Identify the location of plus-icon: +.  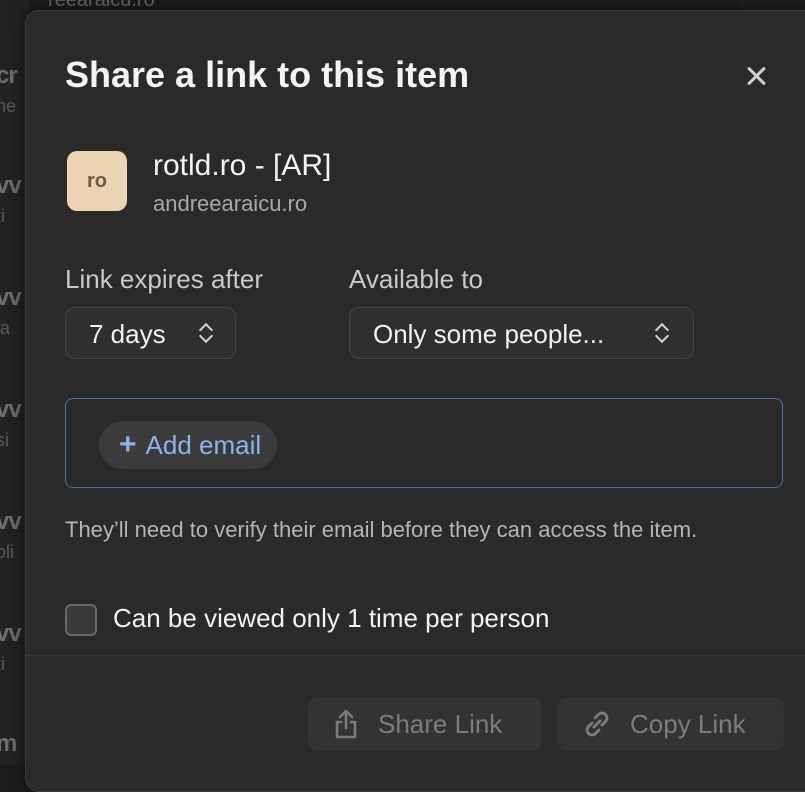
(128, 444).